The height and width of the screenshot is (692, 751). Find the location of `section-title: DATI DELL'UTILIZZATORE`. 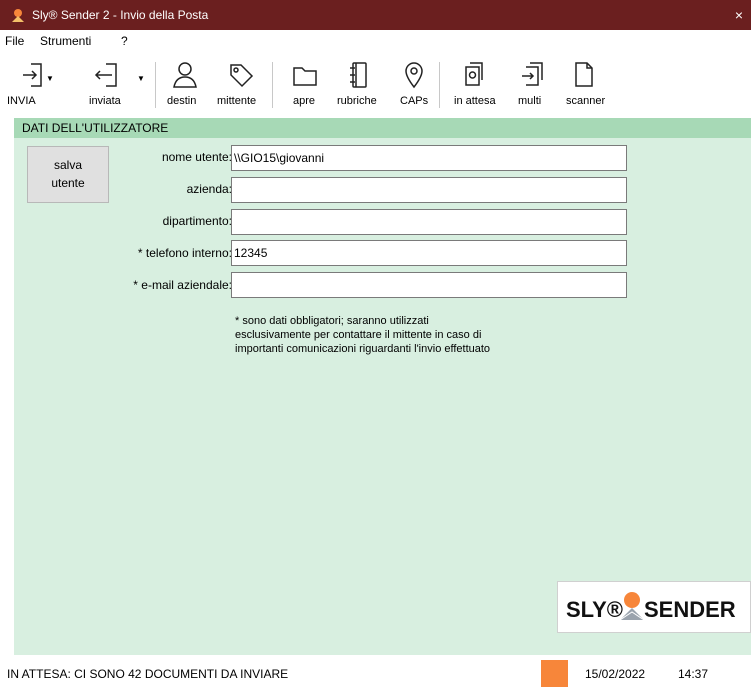

section-title: DATI DELL'UTILIZZATORE is located at coordinates (95, 128).